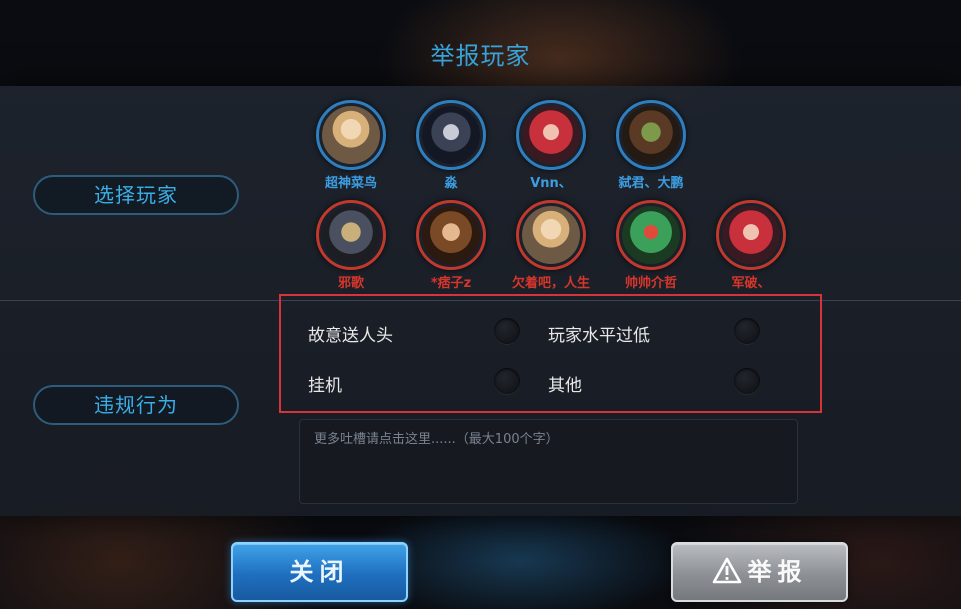  Describe the element at coordinates (726, 570) in the screenshot. I see `warning-triangle-icon` at that location.